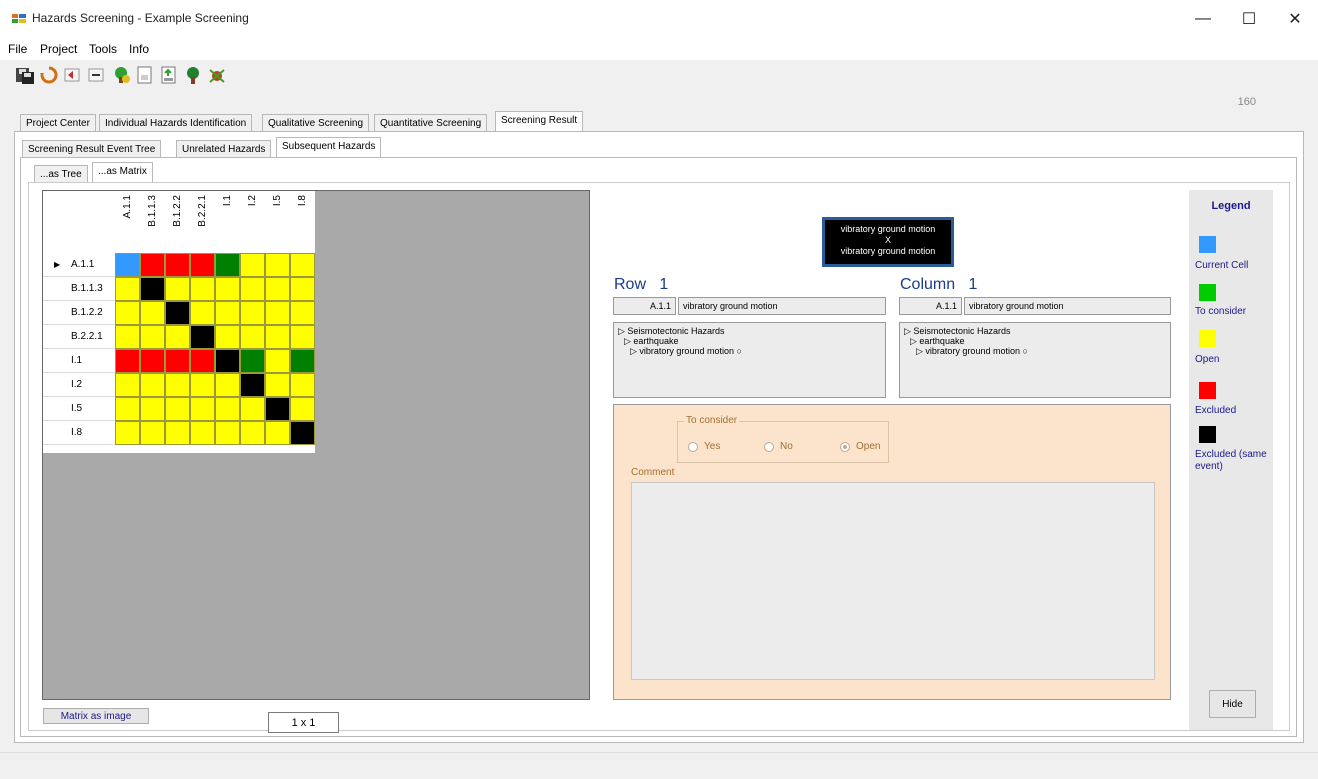  I want to click on menu-info: Info, so click(139, 49).